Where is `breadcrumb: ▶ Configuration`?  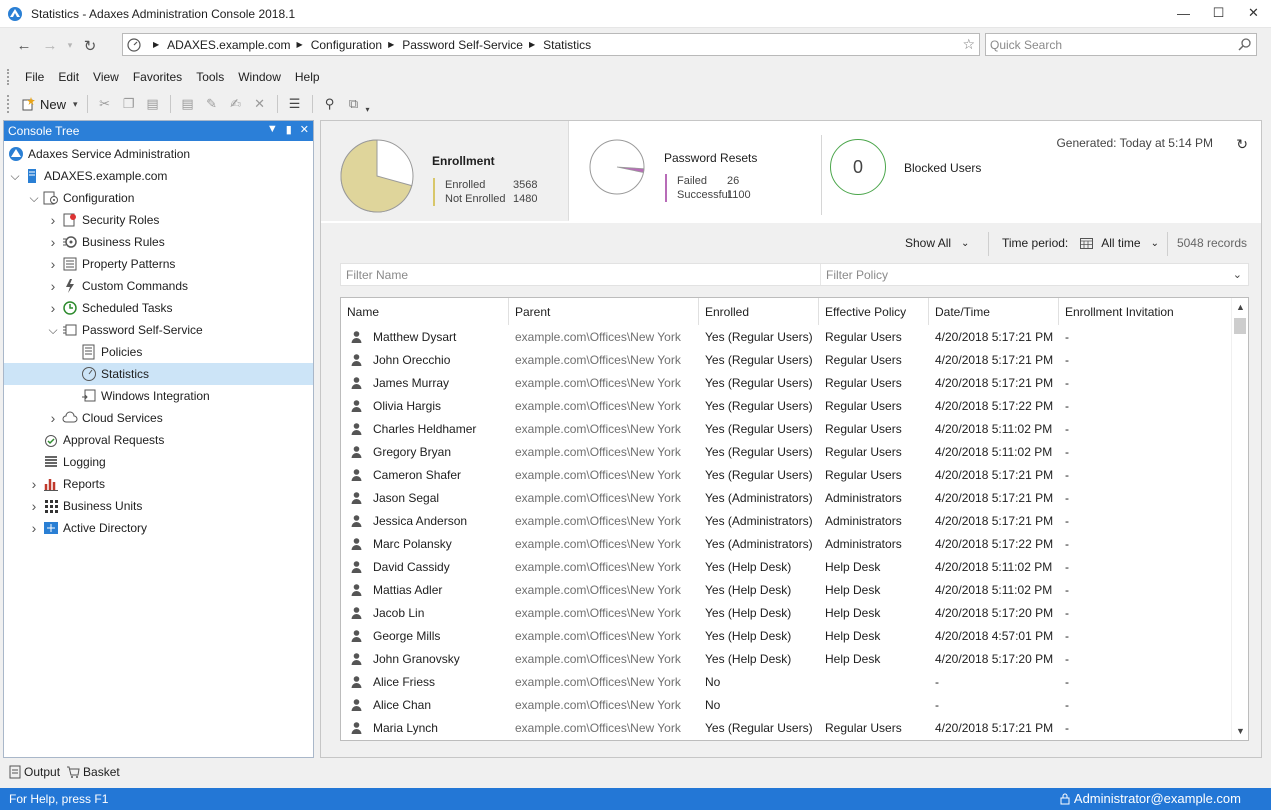
breadcrumb: ▶ Configuration is located at coordinates (337, 45).